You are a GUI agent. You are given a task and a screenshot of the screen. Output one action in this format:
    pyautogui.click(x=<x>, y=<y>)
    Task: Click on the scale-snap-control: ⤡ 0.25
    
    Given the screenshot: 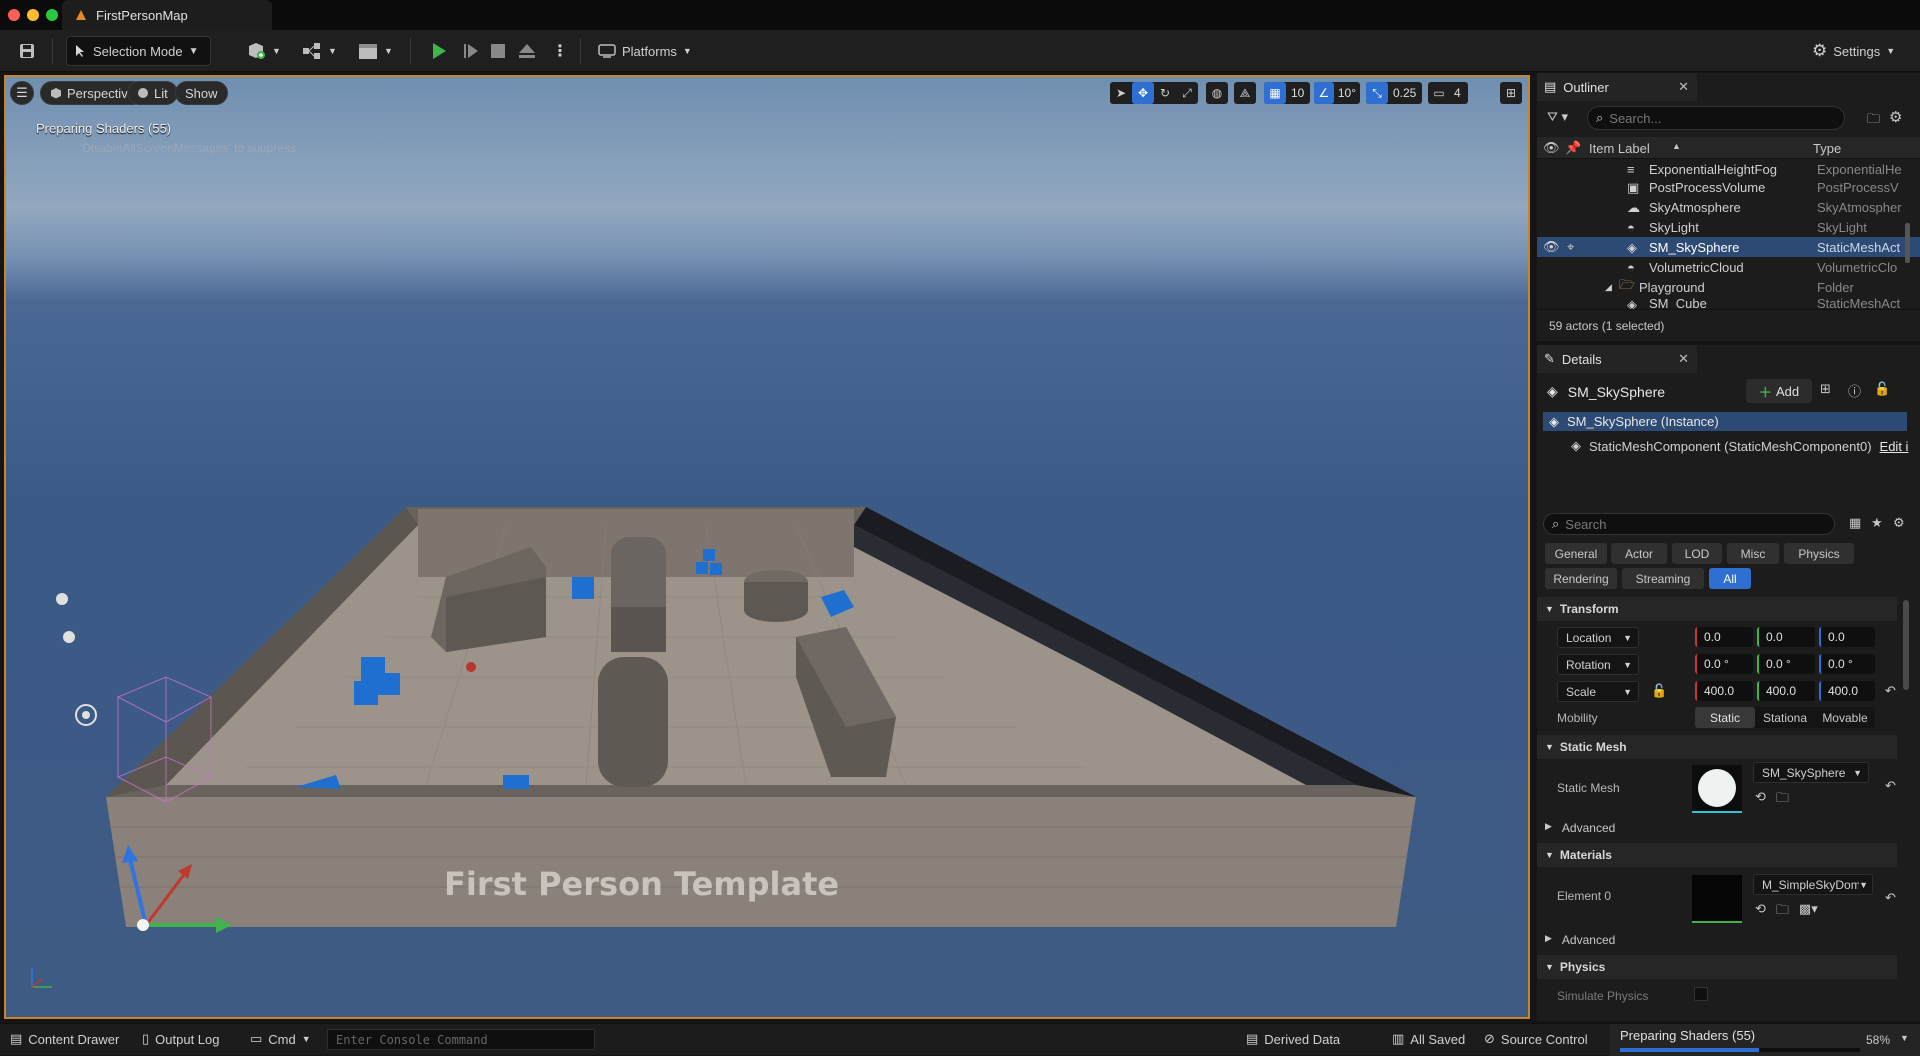 What is the action you would take?
    pyautogui.click(x=1394, y=93)
    